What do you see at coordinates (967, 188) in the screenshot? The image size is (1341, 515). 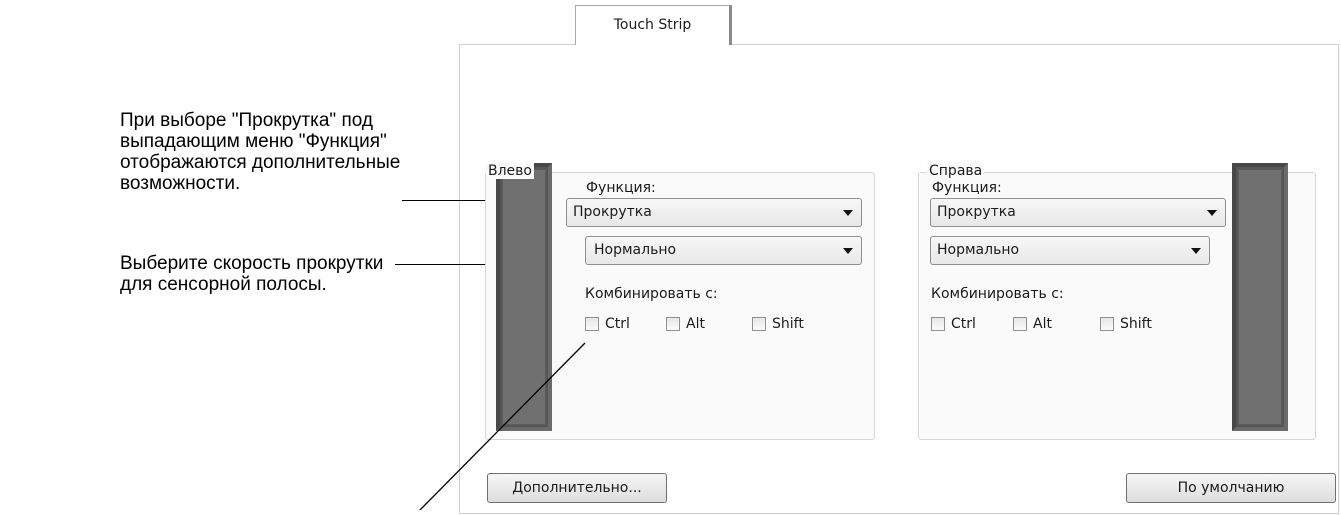 I see `right-function-label: Функция:` at bounding box center [967, 188].